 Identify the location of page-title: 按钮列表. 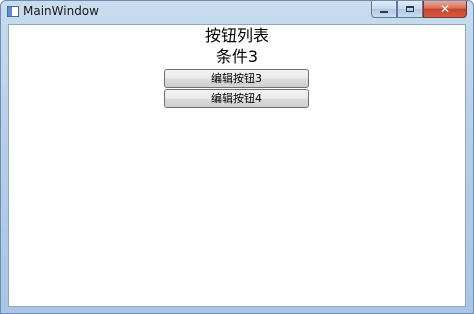
(236, 35).